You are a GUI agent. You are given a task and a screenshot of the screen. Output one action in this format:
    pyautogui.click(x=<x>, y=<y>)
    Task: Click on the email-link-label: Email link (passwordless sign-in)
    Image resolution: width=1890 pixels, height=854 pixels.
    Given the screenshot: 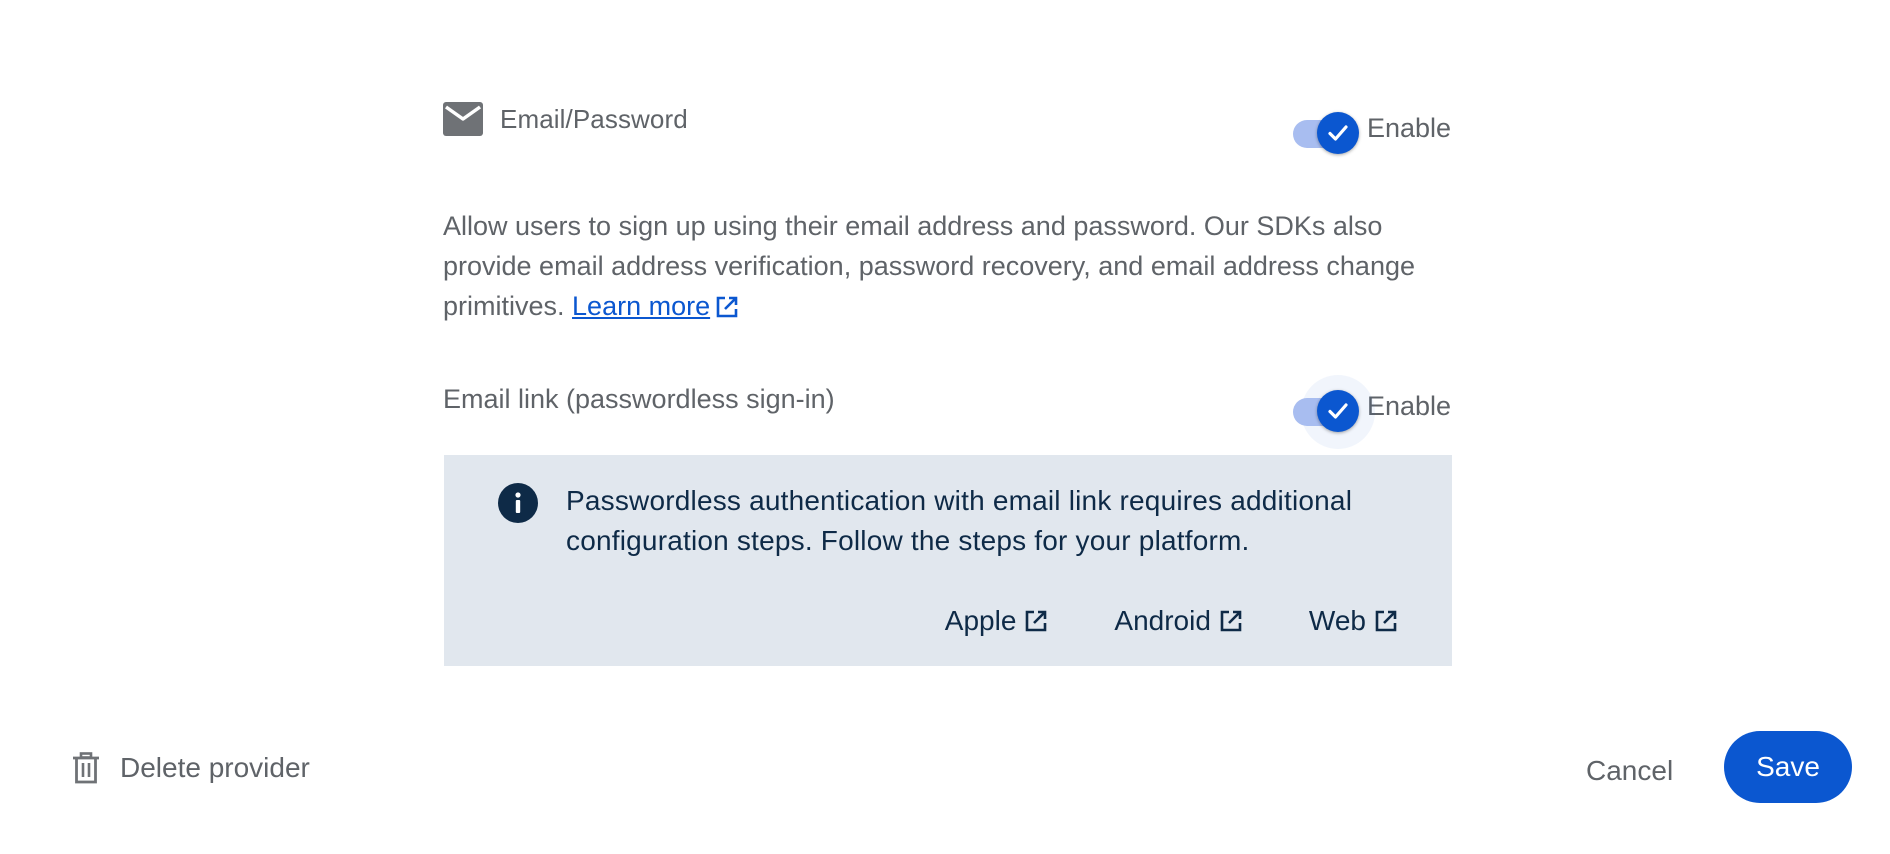 What is the action you would take?
    pyautogui.click(x=639, y=399)
    